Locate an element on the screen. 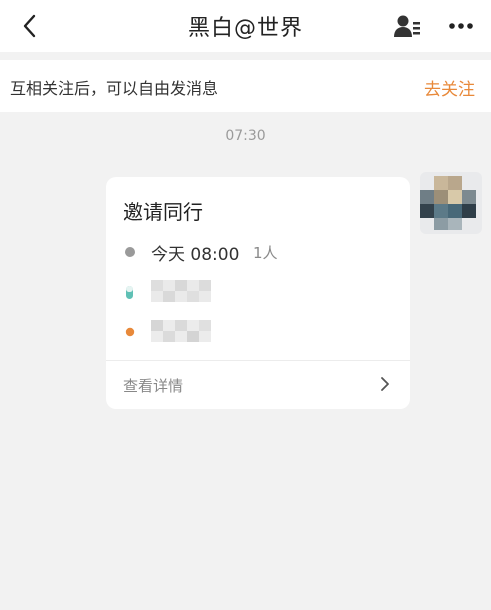  card-divider is located at coordinates (258, 360).